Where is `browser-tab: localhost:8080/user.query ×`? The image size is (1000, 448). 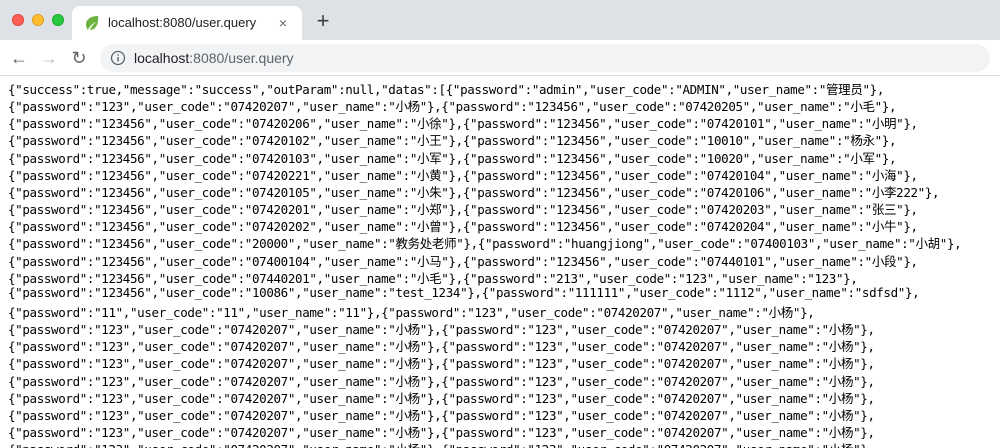
browser-tab: localhost:8080/user.query × is located at coordinates (187, 23).